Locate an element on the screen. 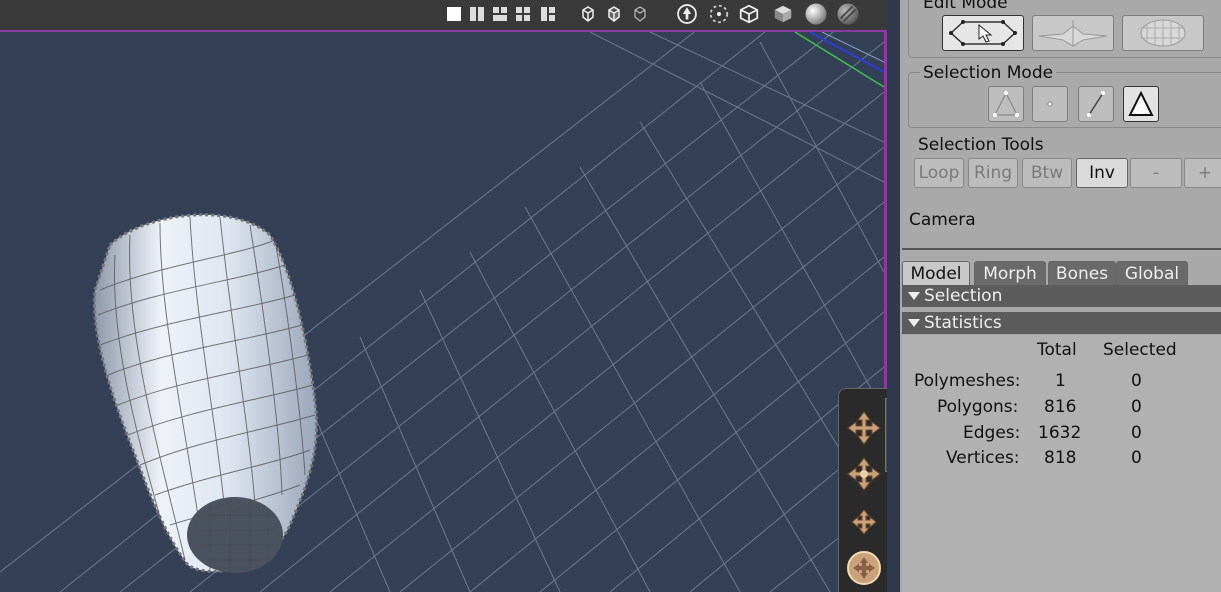 The image size is (1221, 592). two-view-icon is located at coordinates (477, 14).